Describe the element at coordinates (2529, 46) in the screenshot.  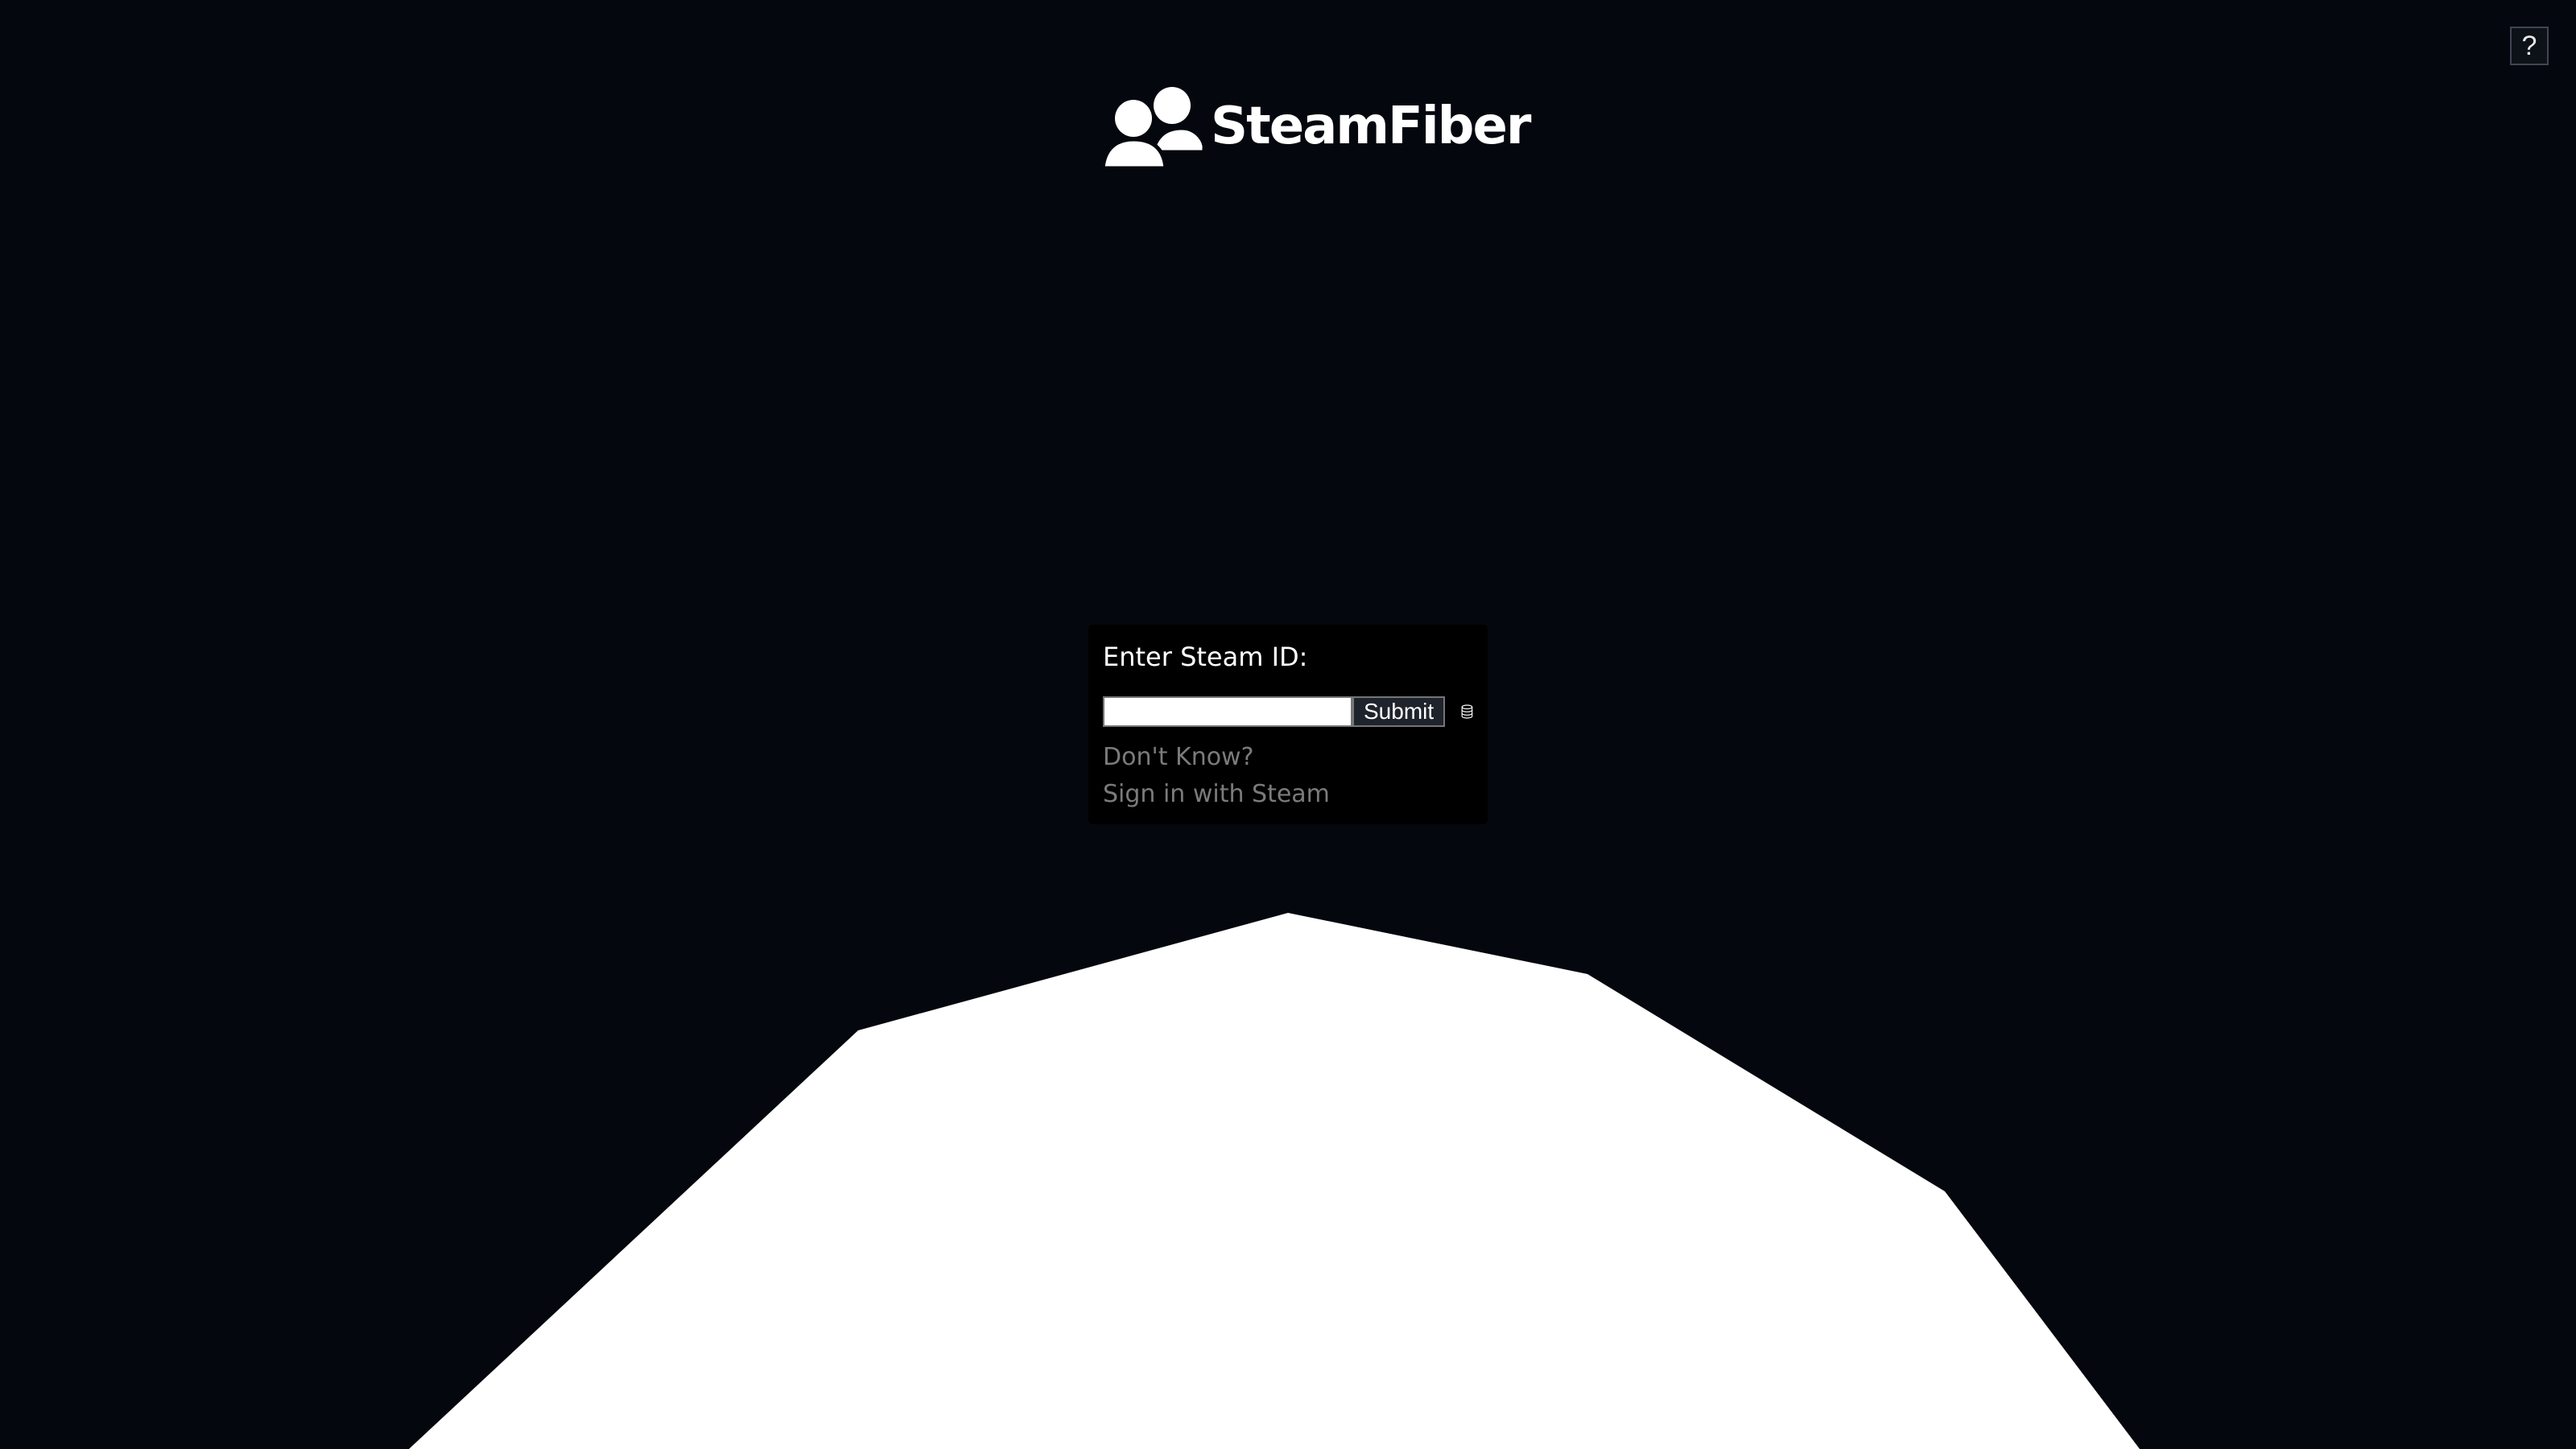
I see `help-button: ?` at that location.